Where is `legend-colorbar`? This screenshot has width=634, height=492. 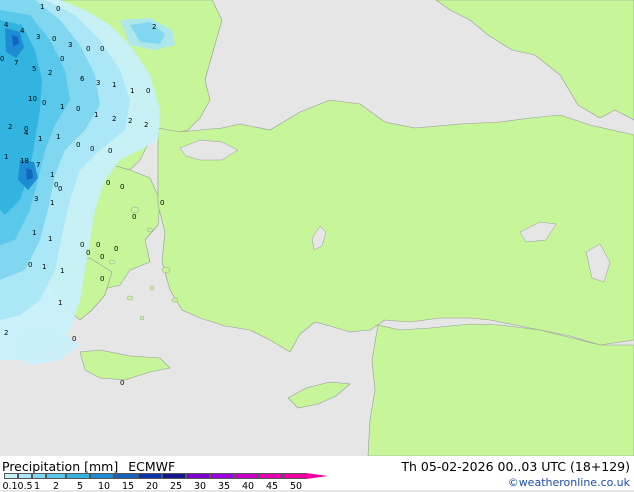 legend-colorbar is located at coordinates (167, 476).